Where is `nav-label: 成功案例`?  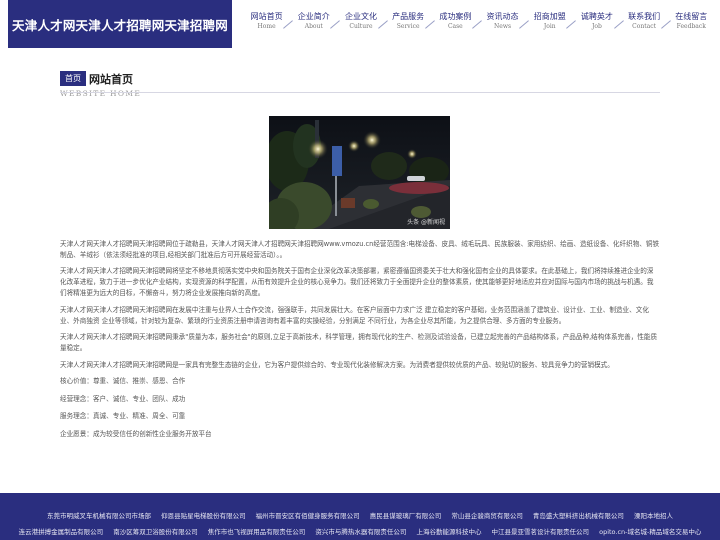 nav-label: 成功案例 is located at coordinates (455, 16).